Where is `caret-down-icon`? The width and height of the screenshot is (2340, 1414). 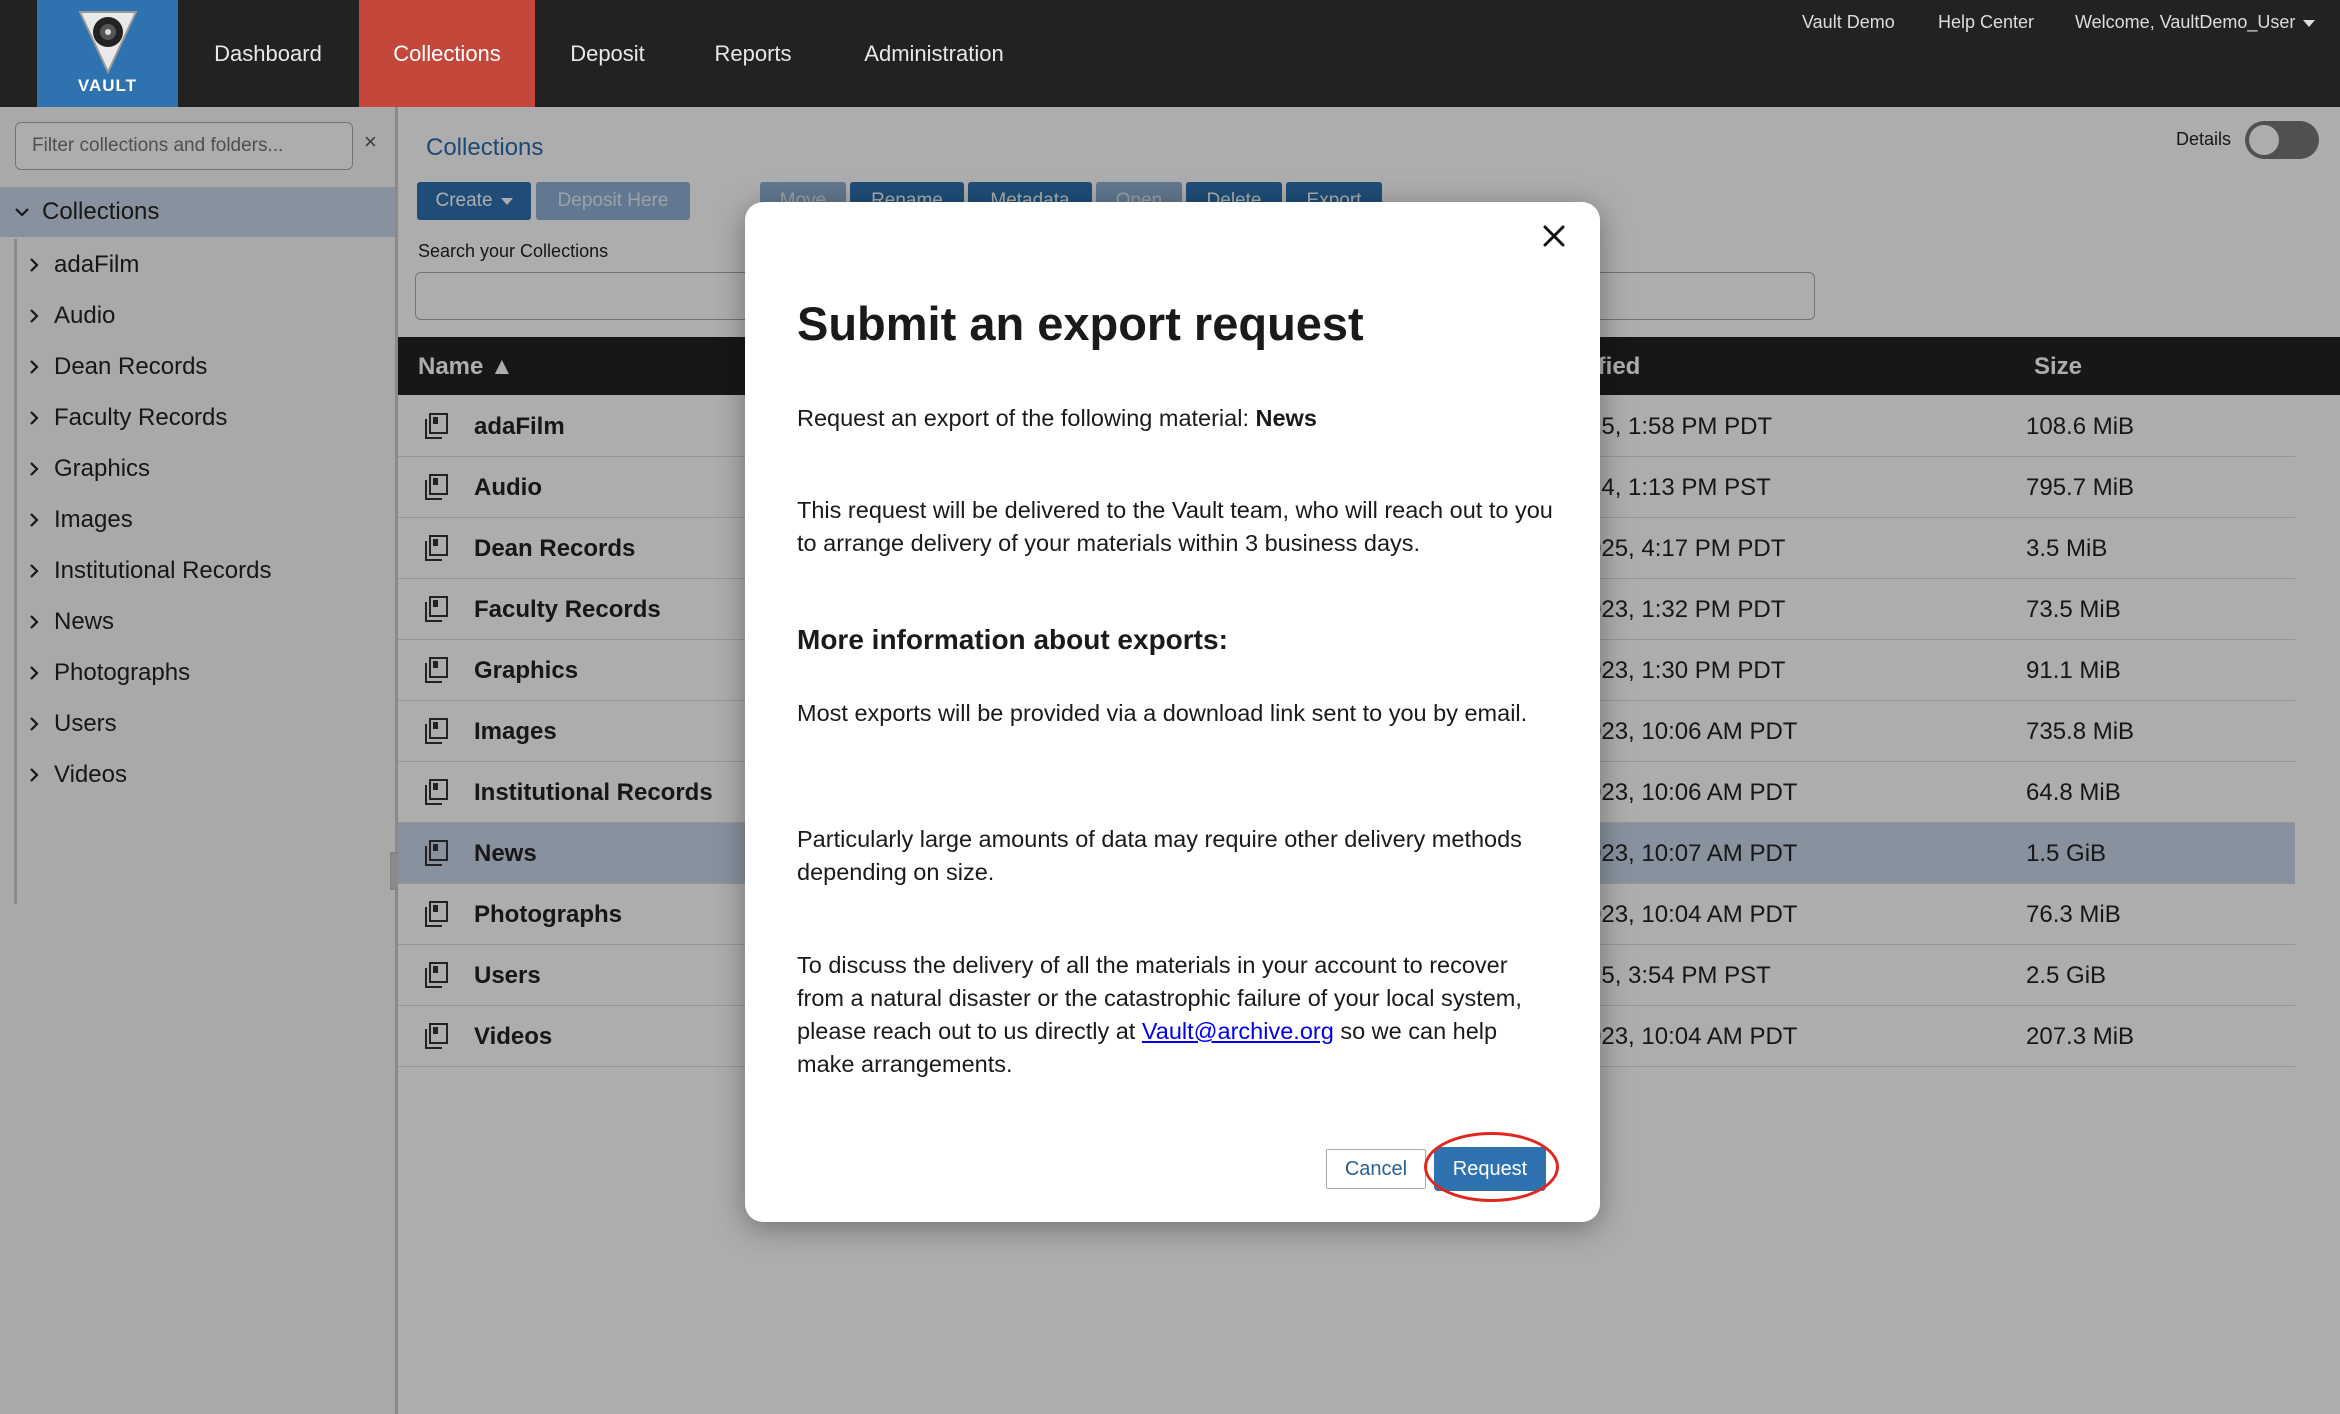 caret-down-icon is located at coordinates (2309, 23).